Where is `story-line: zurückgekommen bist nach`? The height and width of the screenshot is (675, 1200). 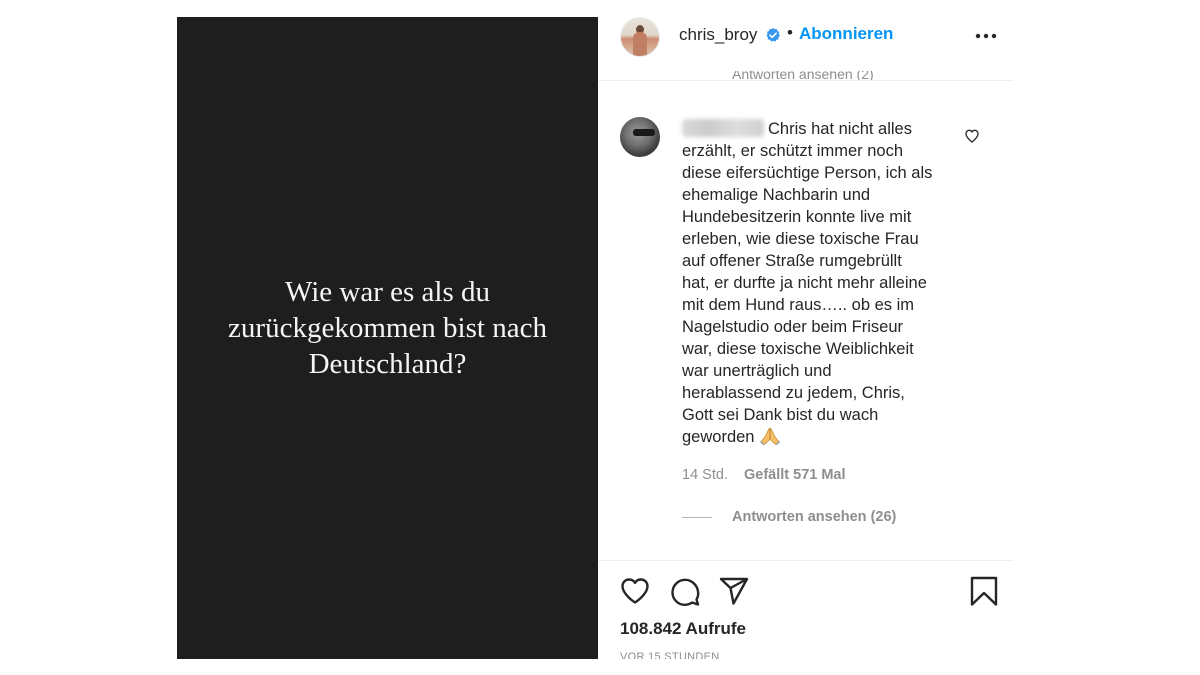 story-line: zurückgekommen bist nach is located at coordinates (387, 328).